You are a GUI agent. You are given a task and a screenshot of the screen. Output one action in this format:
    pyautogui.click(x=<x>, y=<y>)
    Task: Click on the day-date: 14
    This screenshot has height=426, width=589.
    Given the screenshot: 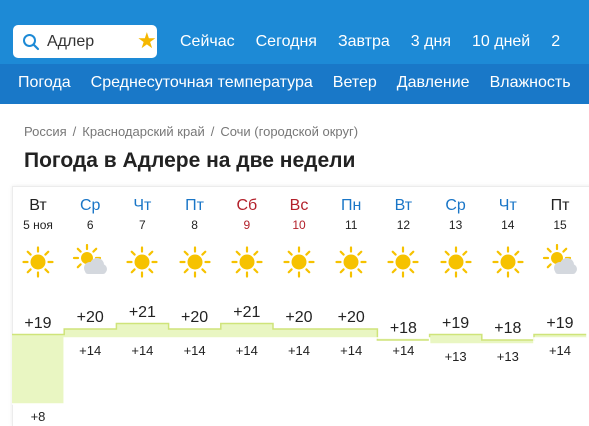 What is the action you would take?
    pyautogui.click(x=508, y=225)
    